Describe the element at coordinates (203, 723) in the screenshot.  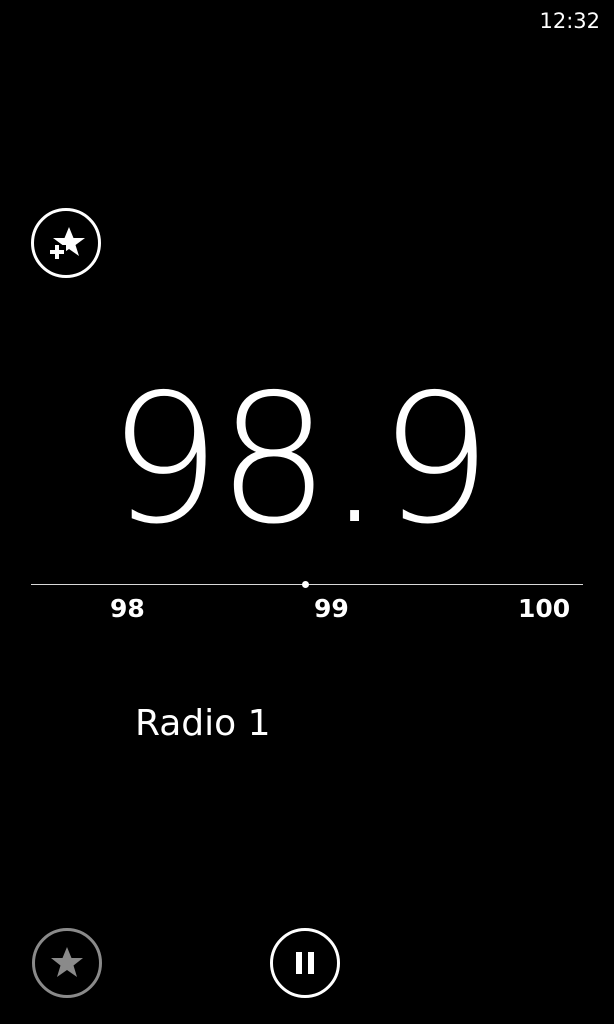
I see `station-name: Radio 1` at that location.